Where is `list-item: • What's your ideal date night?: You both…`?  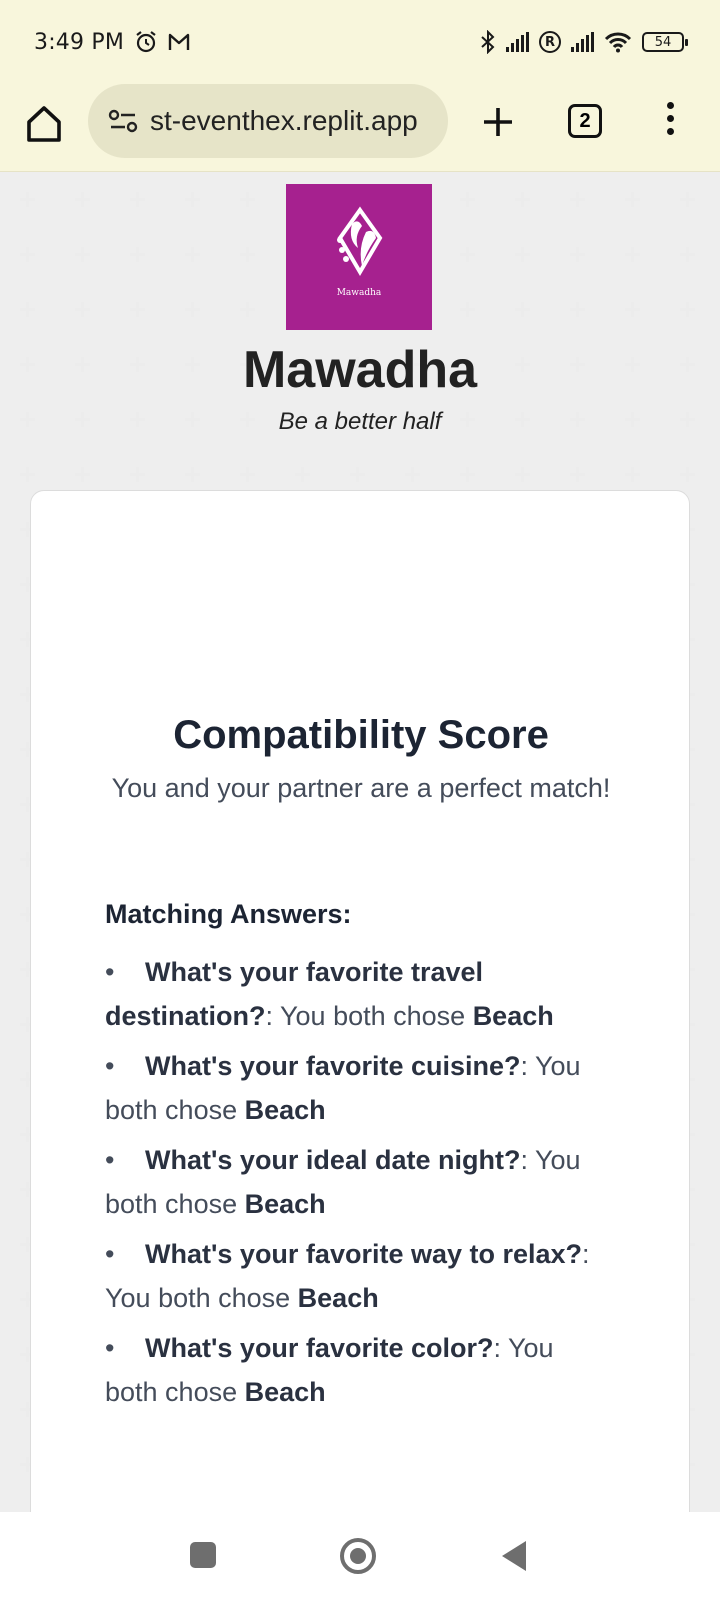
list-item: • What's your ideal date night?: You both… is located at coordinates (343, 1182).